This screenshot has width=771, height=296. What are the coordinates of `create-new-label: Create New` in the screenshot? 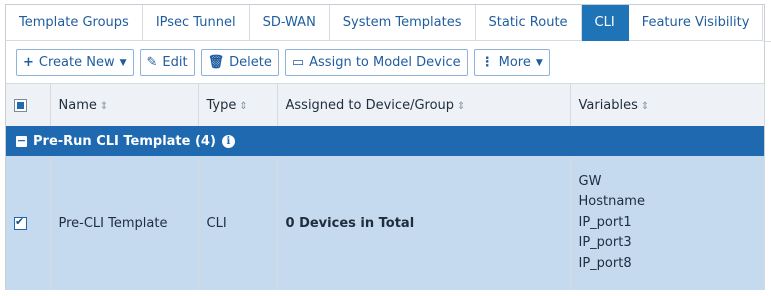 It's located at (76, 62).